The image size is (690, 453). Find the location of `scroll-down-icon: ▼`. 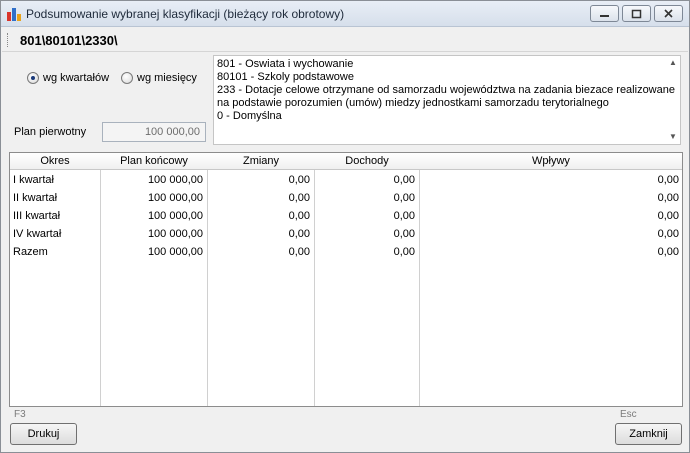

scroll-down-icon: ▼ is located at coordinates (673, 136).